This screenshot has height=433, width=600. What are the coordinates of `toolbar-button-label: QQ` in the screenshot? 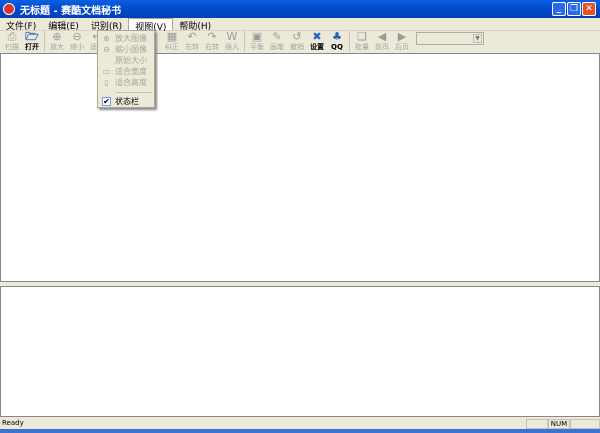 It's located at (337, 47).